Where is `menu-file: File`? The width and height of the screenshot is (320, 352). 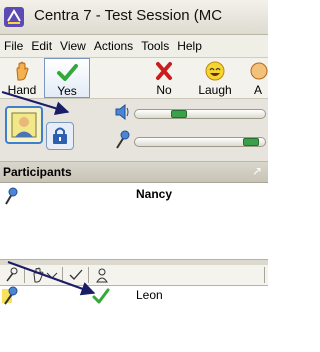 menu-file: File is located at coordinates (13, 46).